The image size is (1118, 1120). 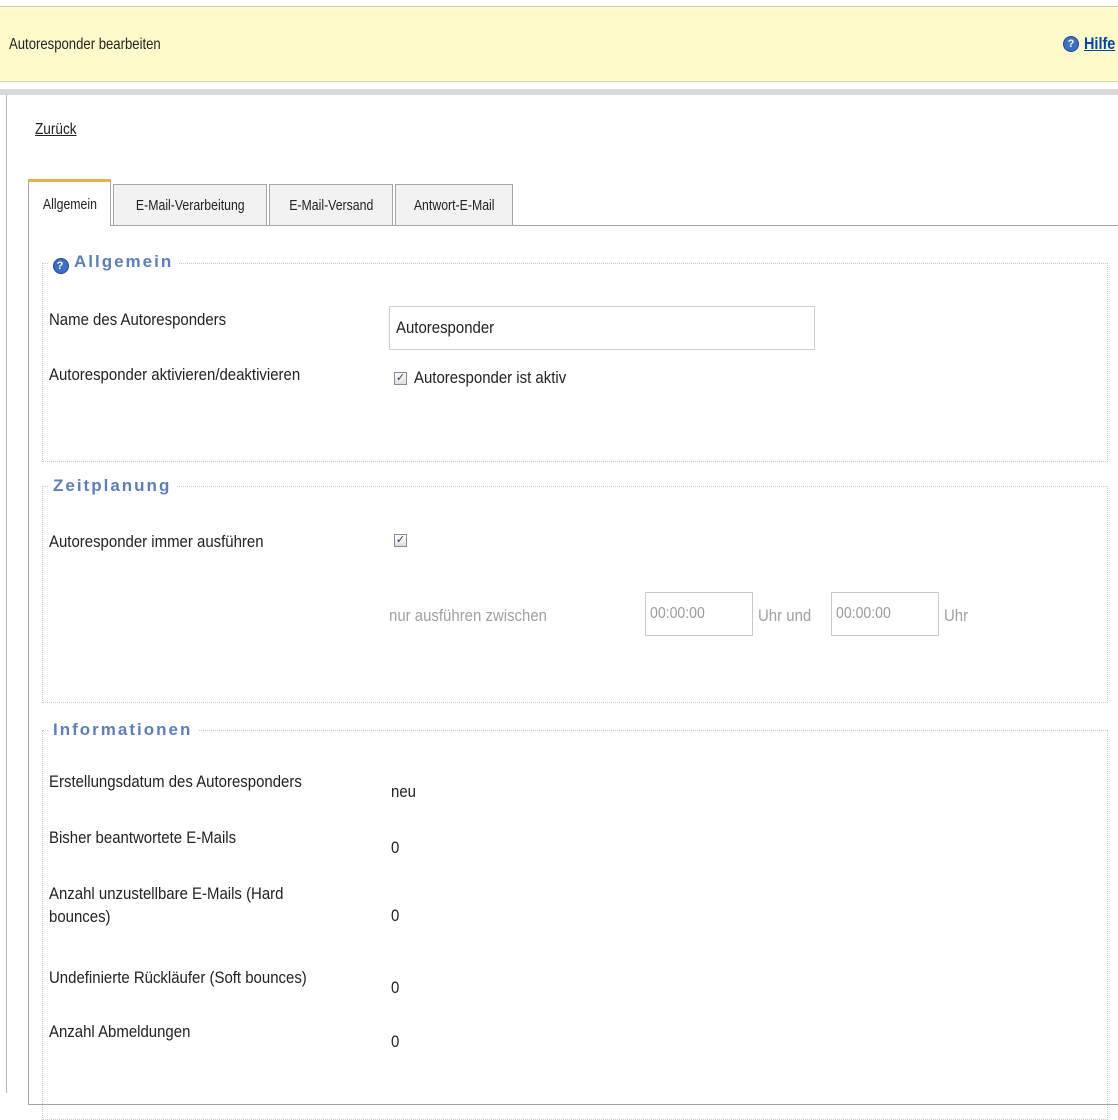 I want to click on tab-email-verarbeitung: E-Mail-Verarbeitung, so click(x=190, y=205).